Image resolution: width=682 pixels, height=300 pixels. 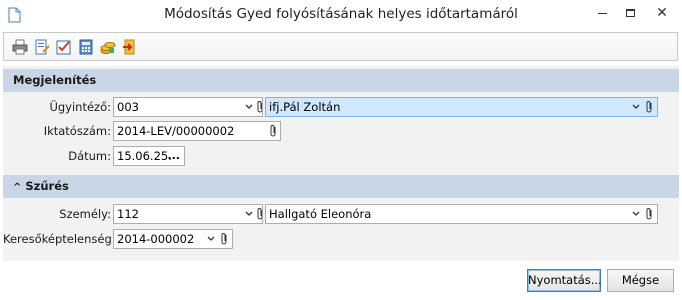 I want to click on section-display-header: Megjelenítés, so click(x=341, y=80).